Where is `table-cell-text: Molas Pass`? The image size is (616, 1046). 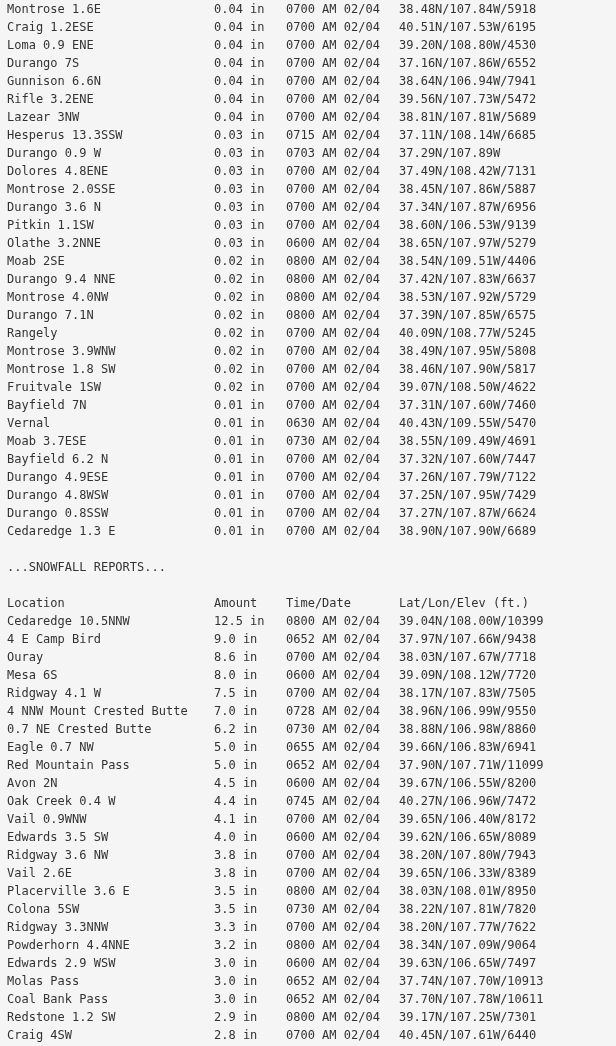
table-cell-text: Molas Pass is located at coordinates (44, 981).